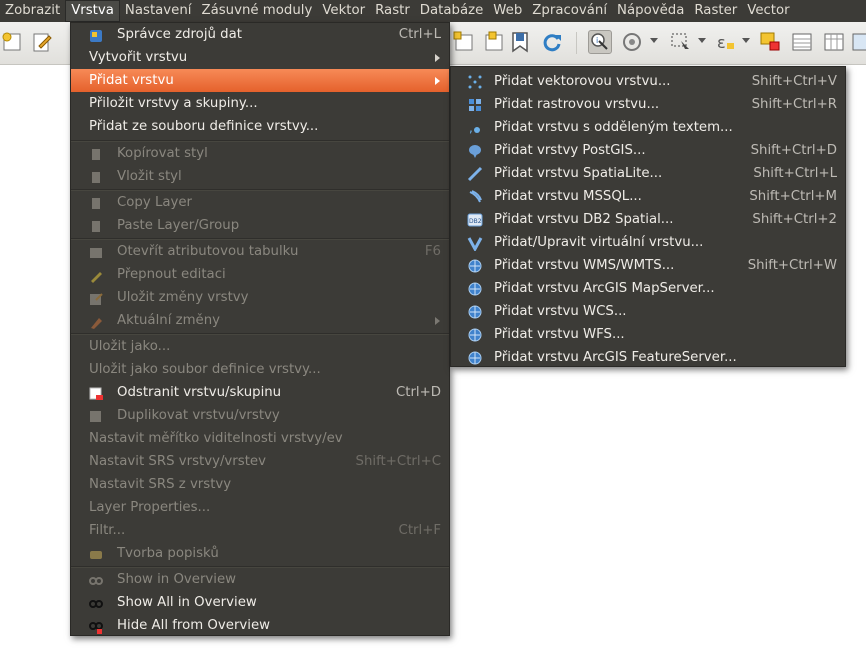 This screenshot has width=866, height=655. Describe the element at coordinates (475, 335) in the screenshot. I see `wfs-icon` at that location.